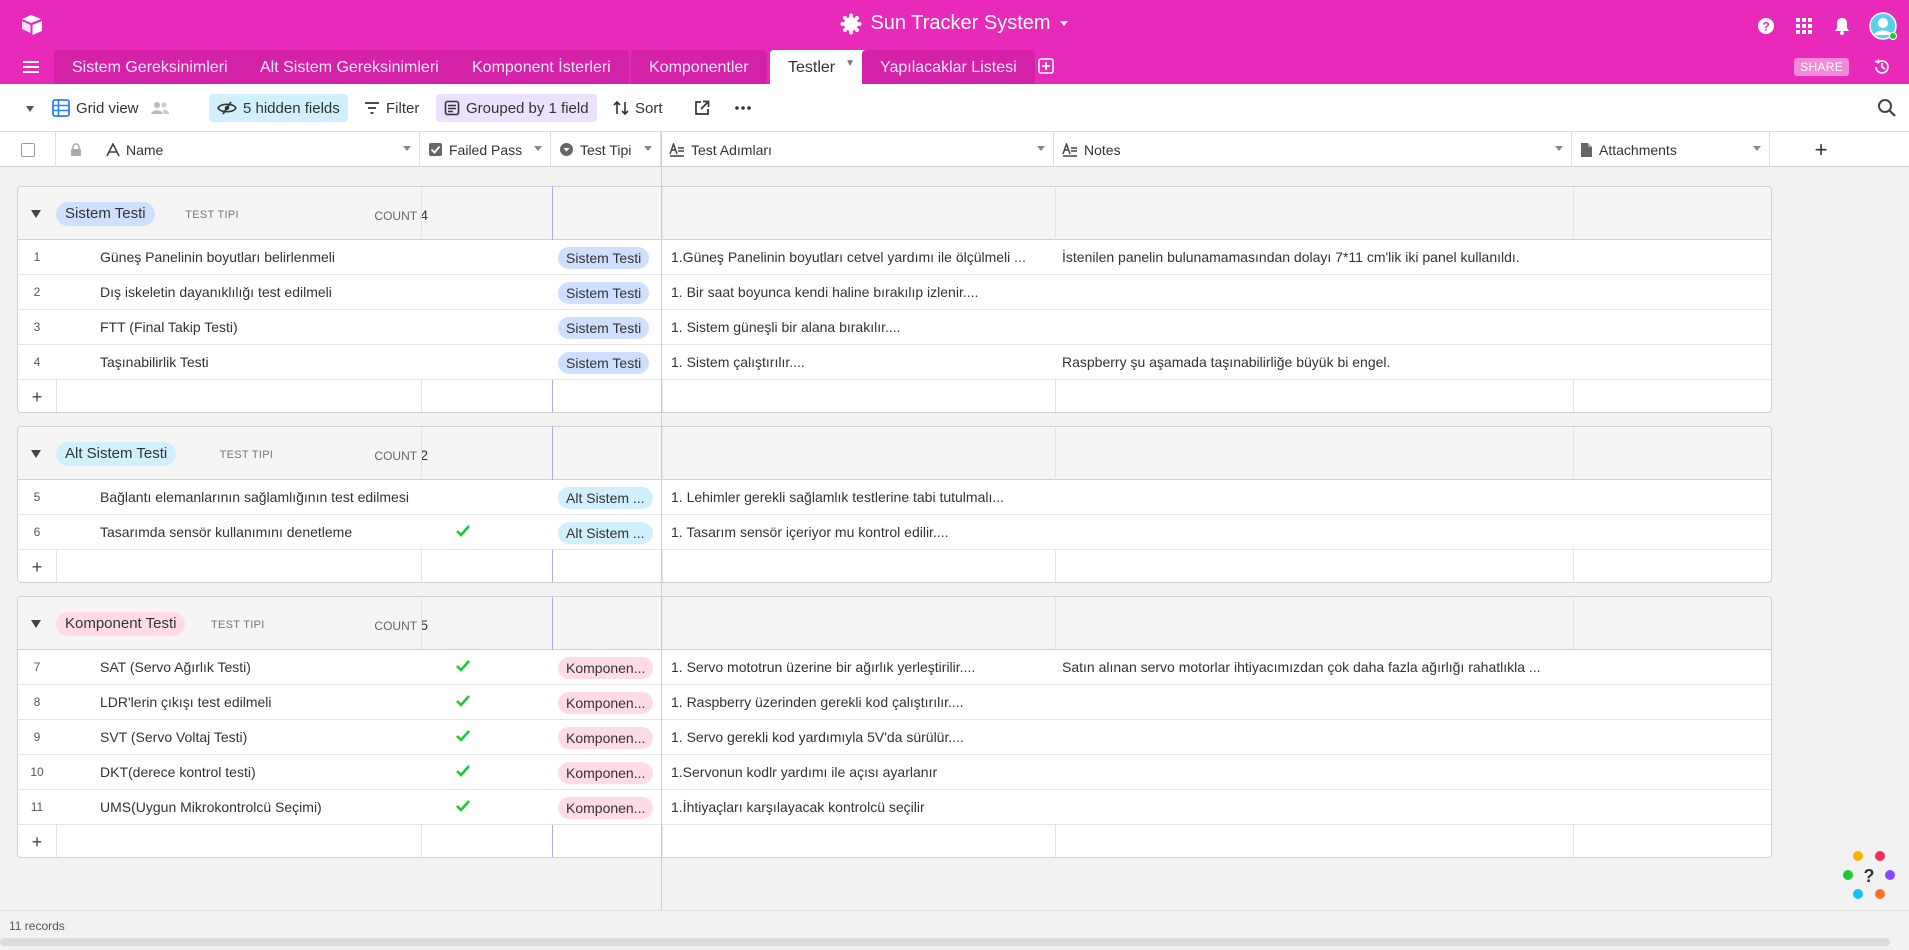  Describe the element at coordinates (27, 149) in the screenshot. I see `select-all-checkbox` at that location.